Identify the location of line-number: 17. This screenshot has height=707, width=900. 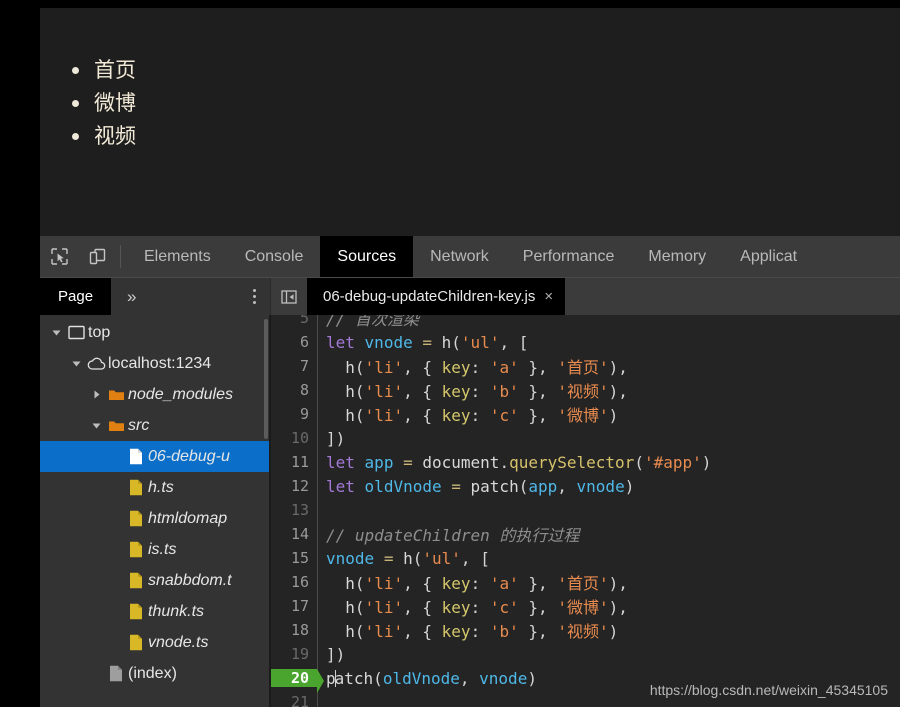
(299, 606).